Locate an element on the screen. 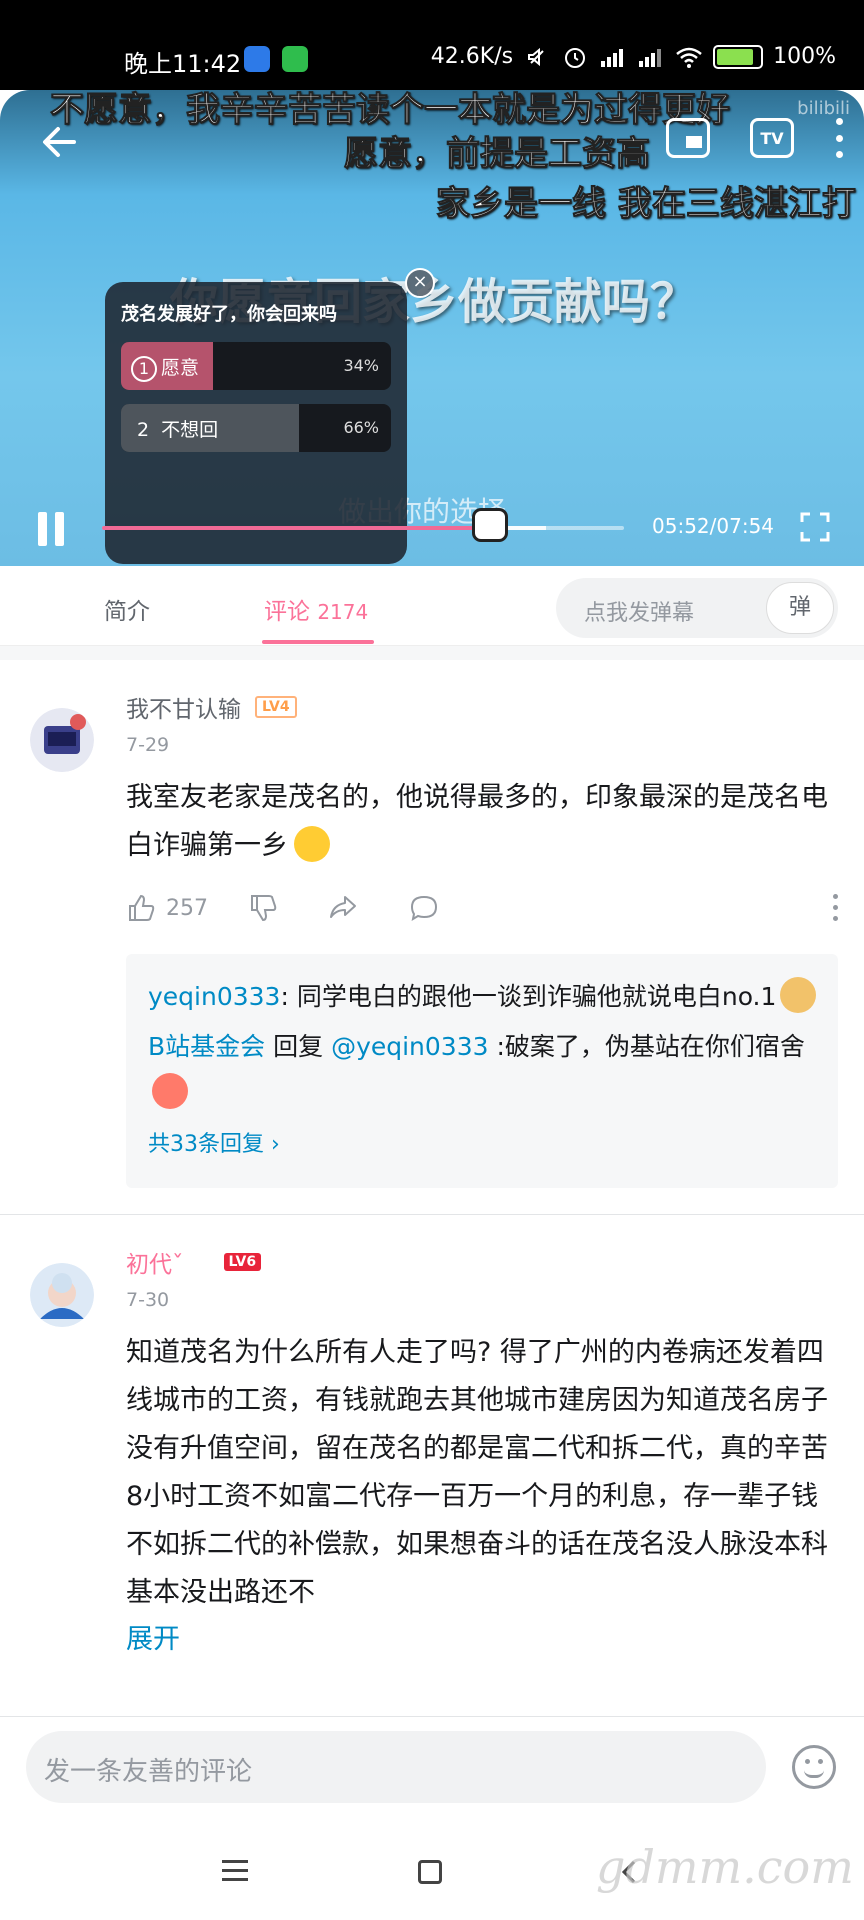 The image size is (864, 1920). more-replies-link: 共33条回复 › is located at coordinates (483, 1145).